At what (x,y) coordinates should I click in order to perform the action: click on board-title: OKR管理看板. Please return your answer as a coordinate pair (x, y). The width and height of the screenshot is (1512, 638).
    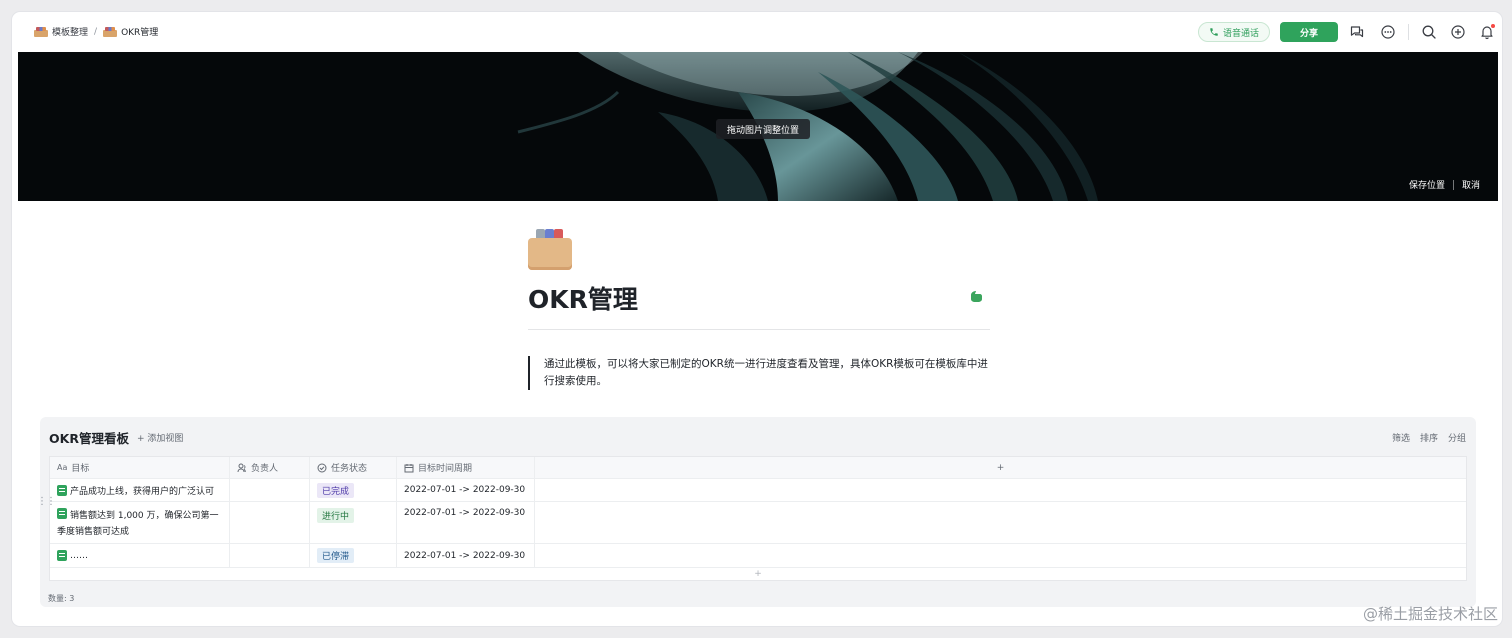
    Looking at the image, I should click on (89, 437).